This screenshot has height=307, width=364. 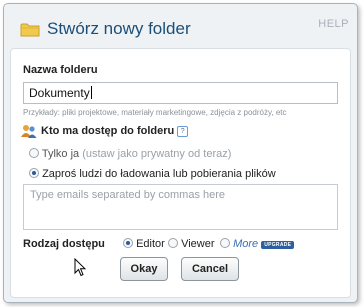 I want to click on viewer-radio, so click(x=173, y=243).